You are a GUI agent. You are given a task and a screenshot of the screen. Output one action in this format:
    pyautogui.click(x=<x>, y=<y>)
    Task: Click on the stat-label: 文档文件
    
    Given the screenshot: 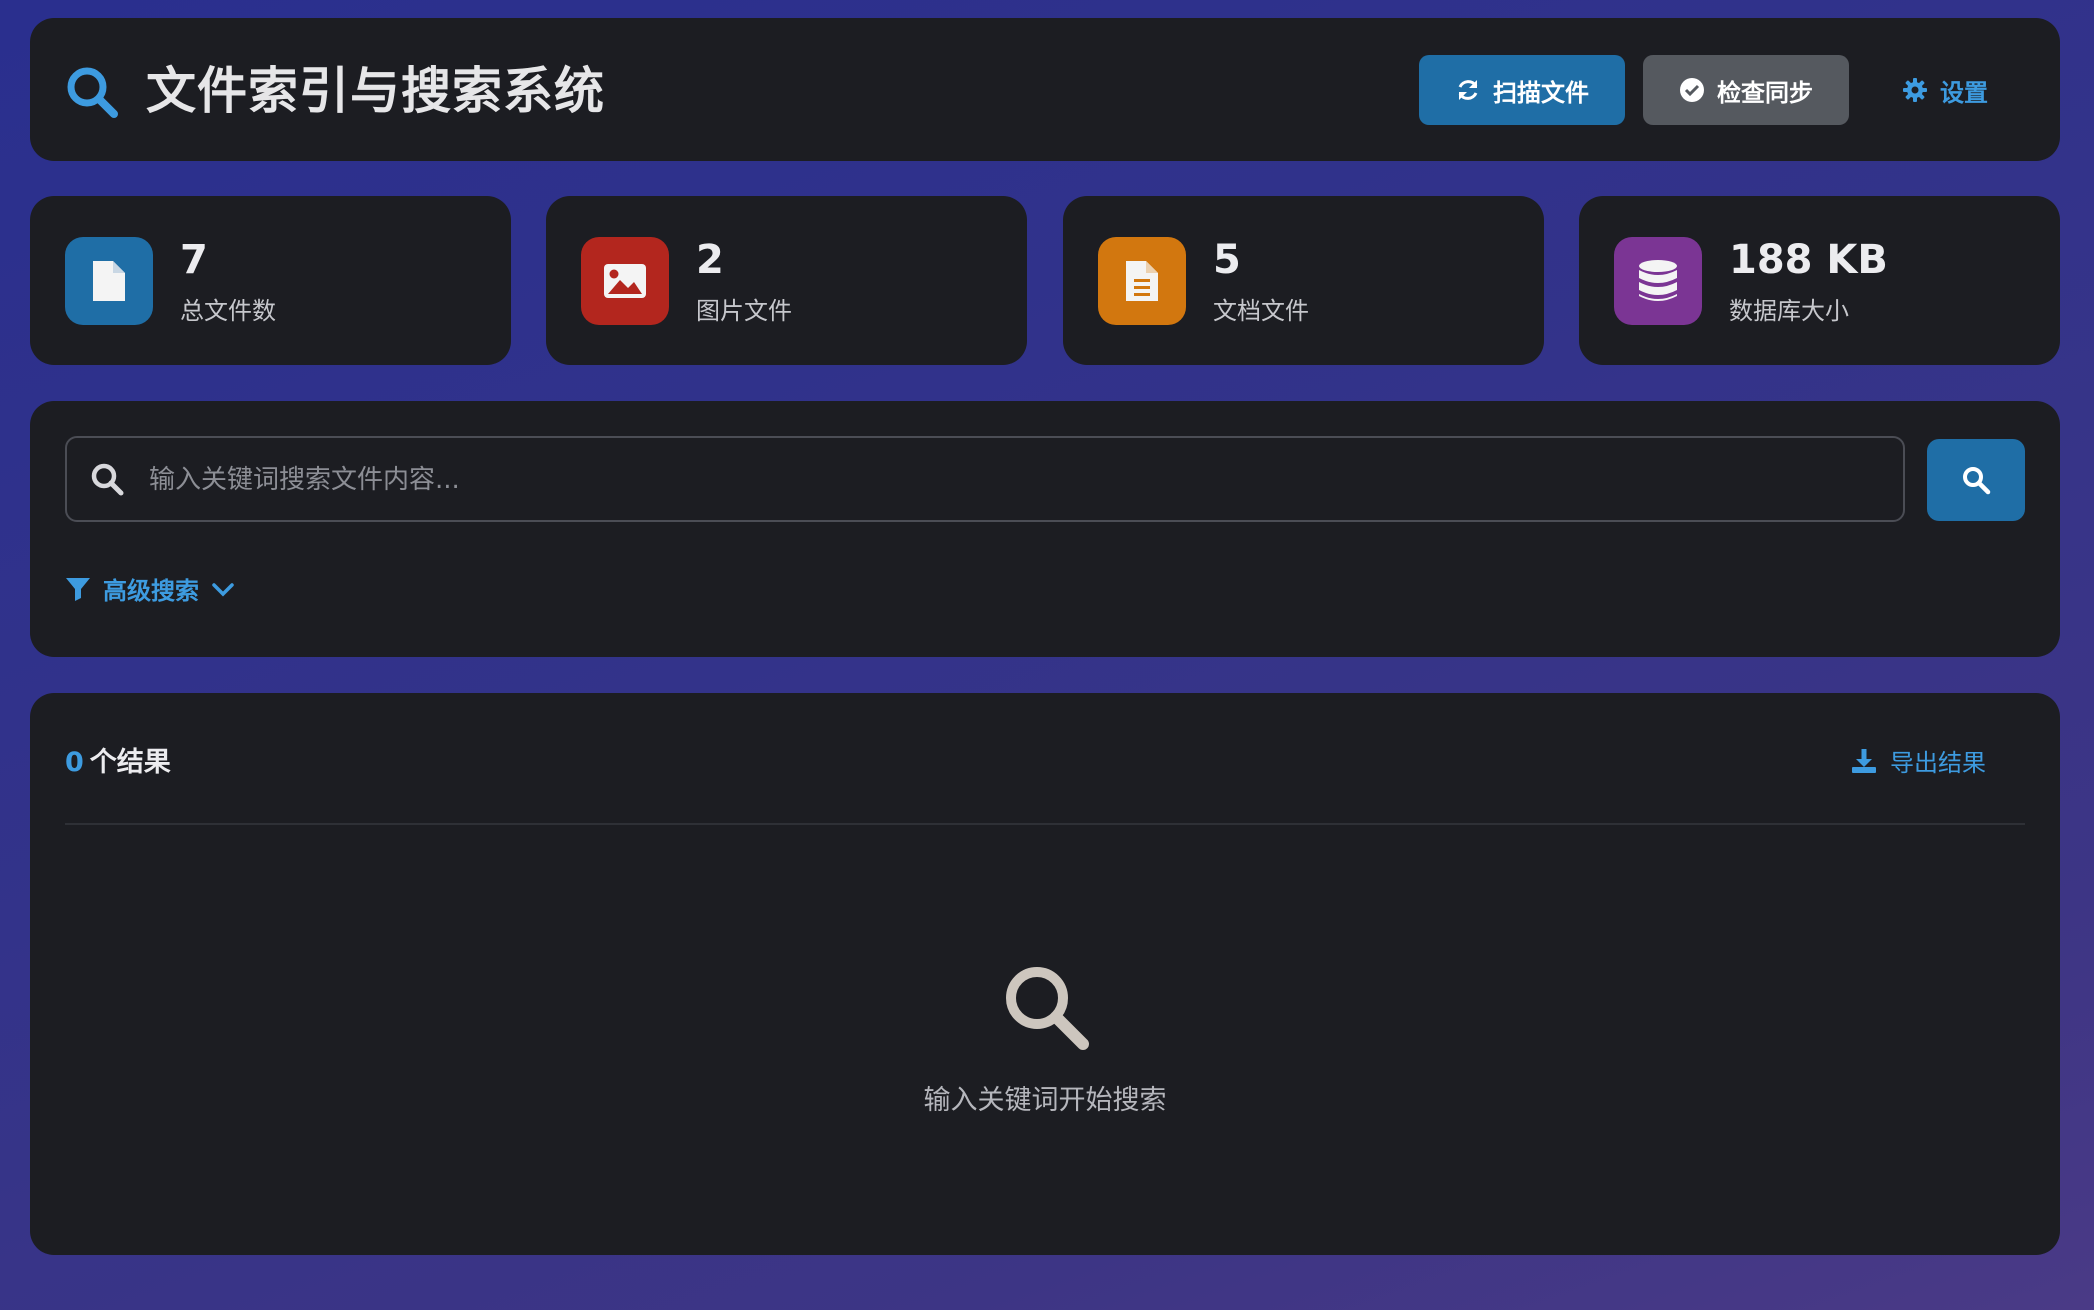 What is the action you would take?
    pyautogui.click(x=1261, y=311)
    